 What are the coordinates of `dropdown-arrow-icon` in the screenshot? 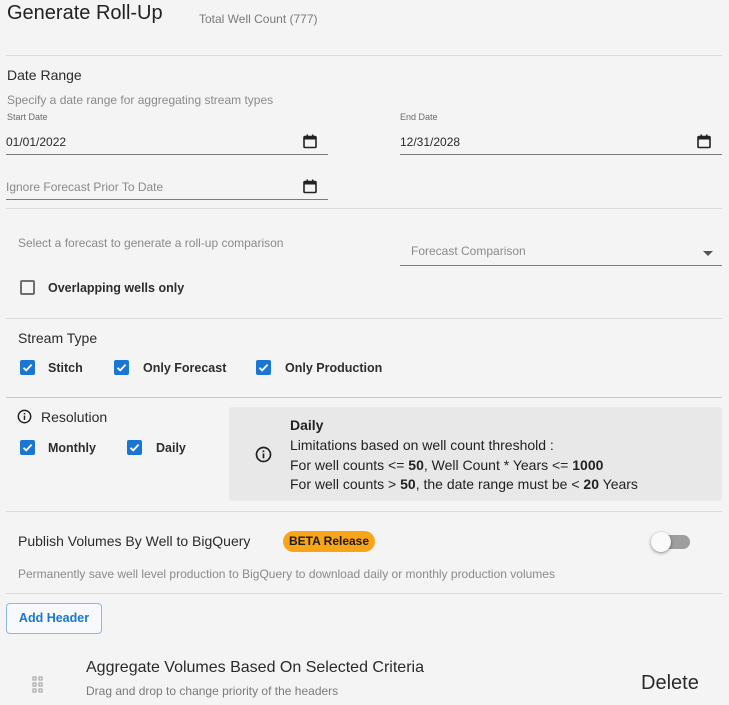 It's located at (708, 253).